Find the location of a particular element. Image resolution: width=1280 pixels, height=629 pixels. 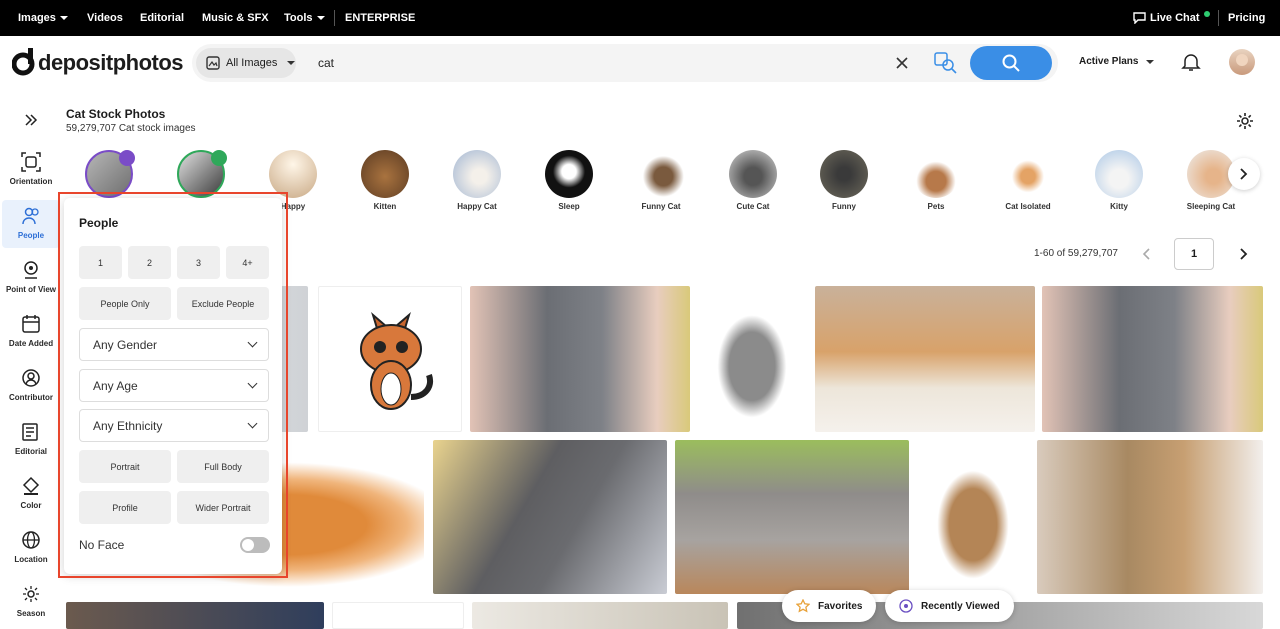

eye-icon is located at coordinates (906, 606).